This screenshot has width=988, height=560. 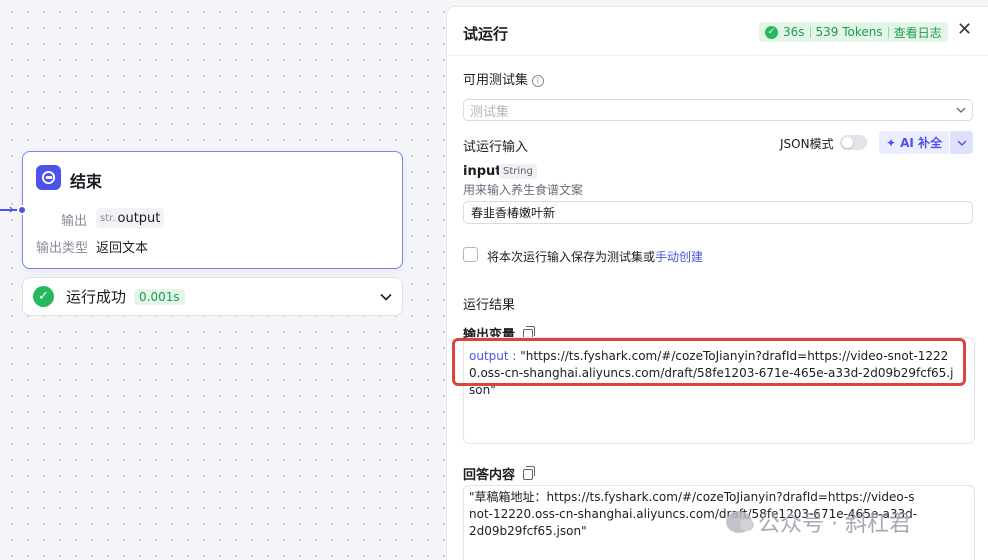 I want to click on output-name: output, so click(x=139, y=218).